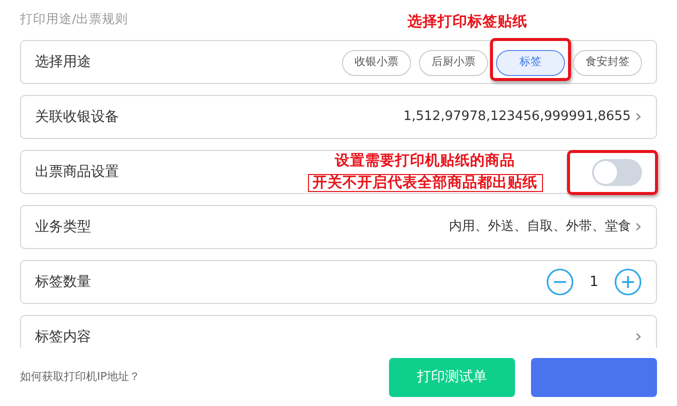 The height and width of the screenshot is (406, 677). Describe the element at coordinates (80, 377) in the screenshot. I see `help-link: 如何获取打印机IP地址？` at that location.